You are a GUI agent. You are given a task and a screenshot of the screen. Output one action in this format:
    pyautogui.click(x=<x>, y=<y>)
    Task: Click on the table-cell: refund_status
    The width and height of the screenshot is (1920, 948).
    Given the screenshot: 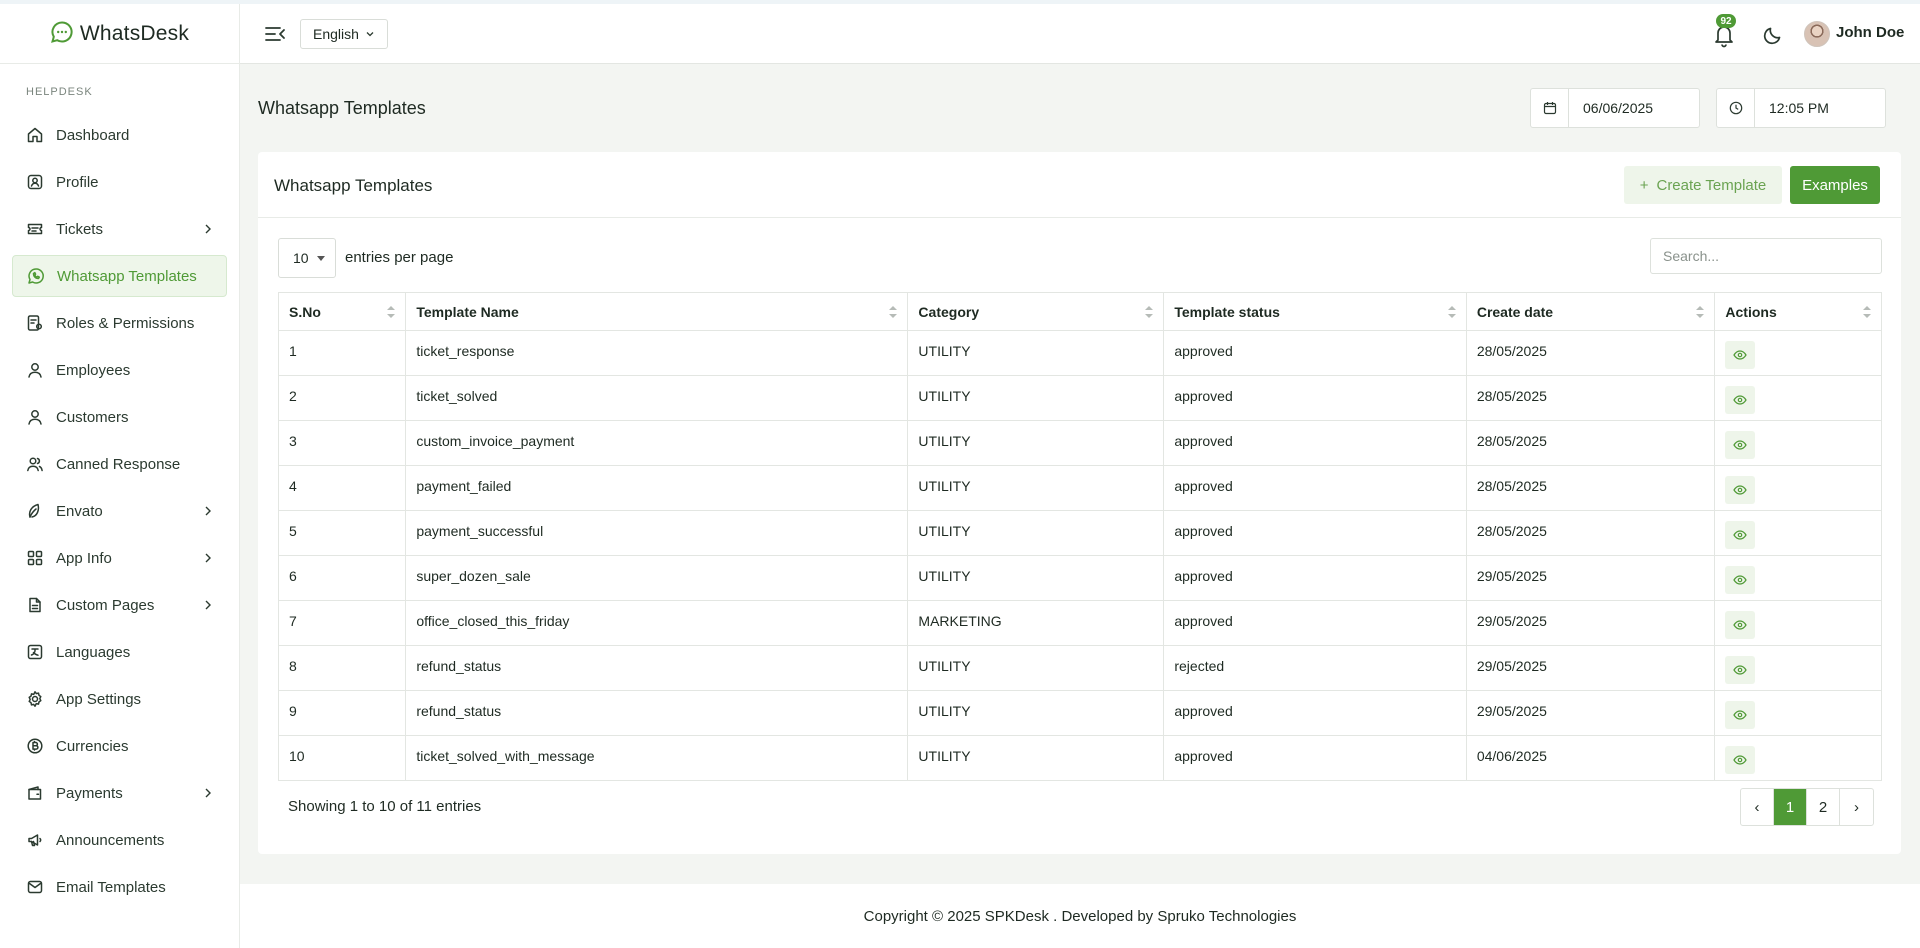 What is the action you would take?
    pyautogui.click(x=657, y=668)
    